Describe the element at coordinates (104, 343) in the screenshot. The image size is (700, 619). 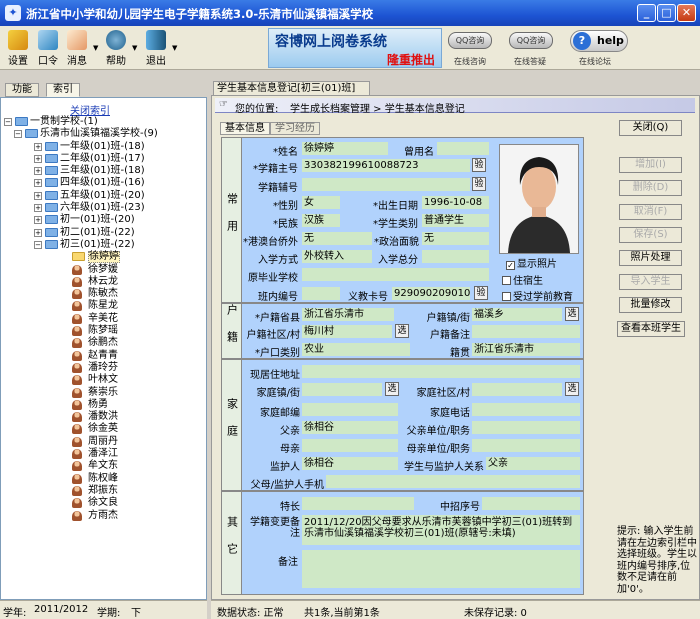
I see `tree-node-student: 徐鹏杰` at that location.